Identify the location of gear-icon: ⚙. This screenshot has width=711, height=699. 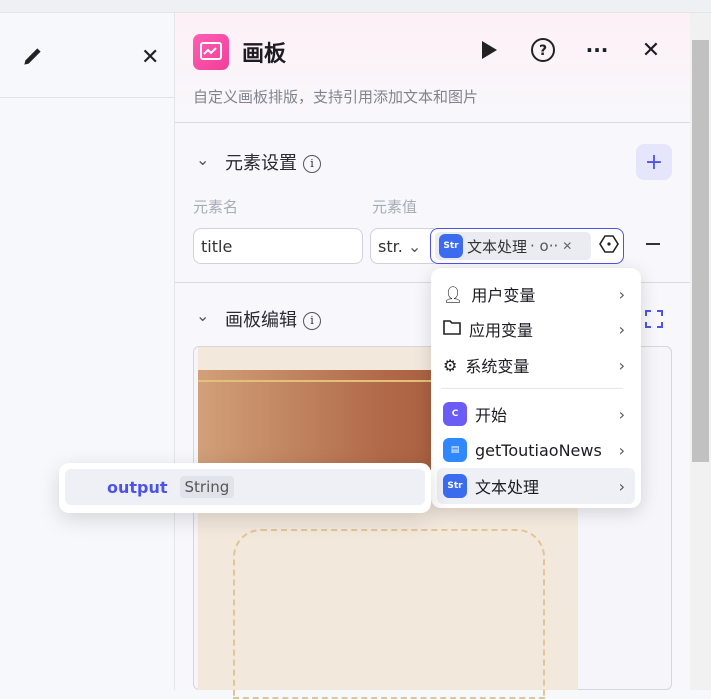
(450, 365).